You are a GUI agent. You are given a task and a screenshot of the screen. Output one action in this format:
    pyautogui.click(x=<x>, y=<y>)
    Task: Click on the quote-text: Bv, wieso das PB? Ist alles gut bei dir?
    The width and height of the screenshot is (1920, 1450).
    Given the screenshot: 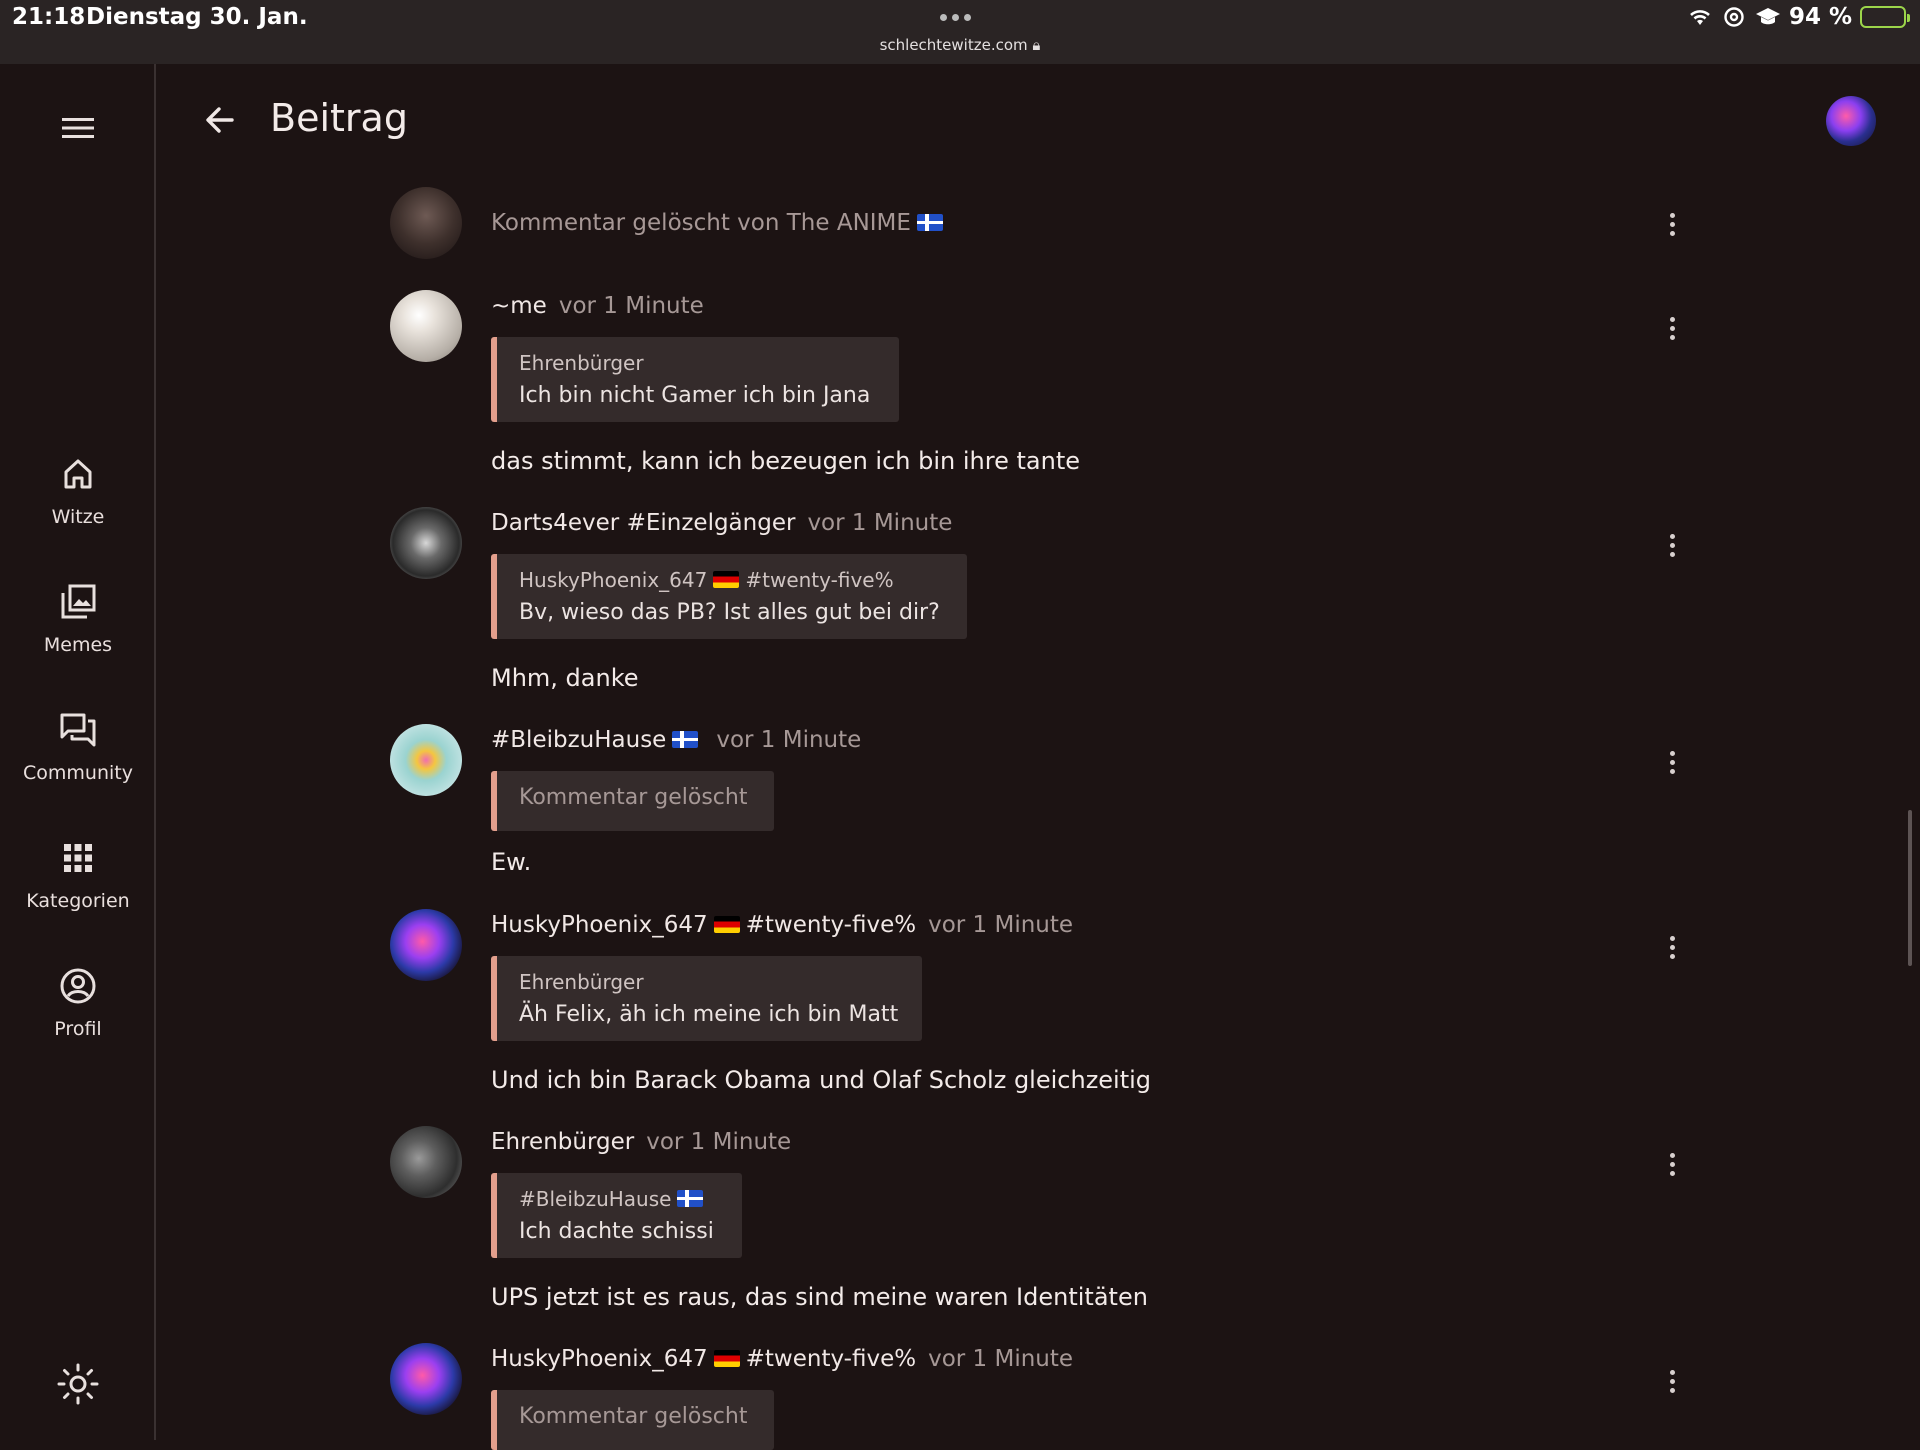 What is the action you would take?
    pyautogui.click(x=729, y=612)
    